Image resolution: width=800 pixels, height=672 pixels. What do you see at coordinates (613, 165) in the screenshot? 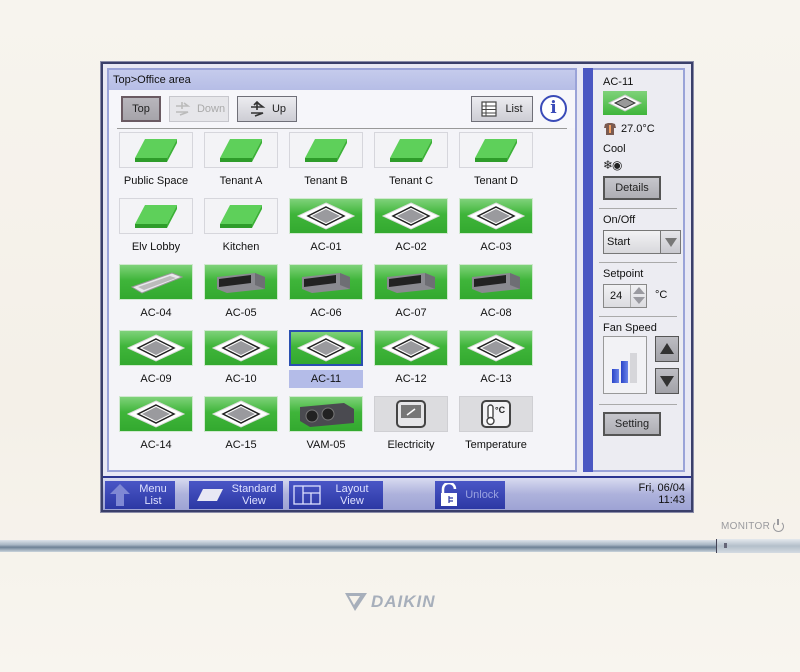
I see `cool-fan-icon: ❄◉` at bounding box center [613, 165].